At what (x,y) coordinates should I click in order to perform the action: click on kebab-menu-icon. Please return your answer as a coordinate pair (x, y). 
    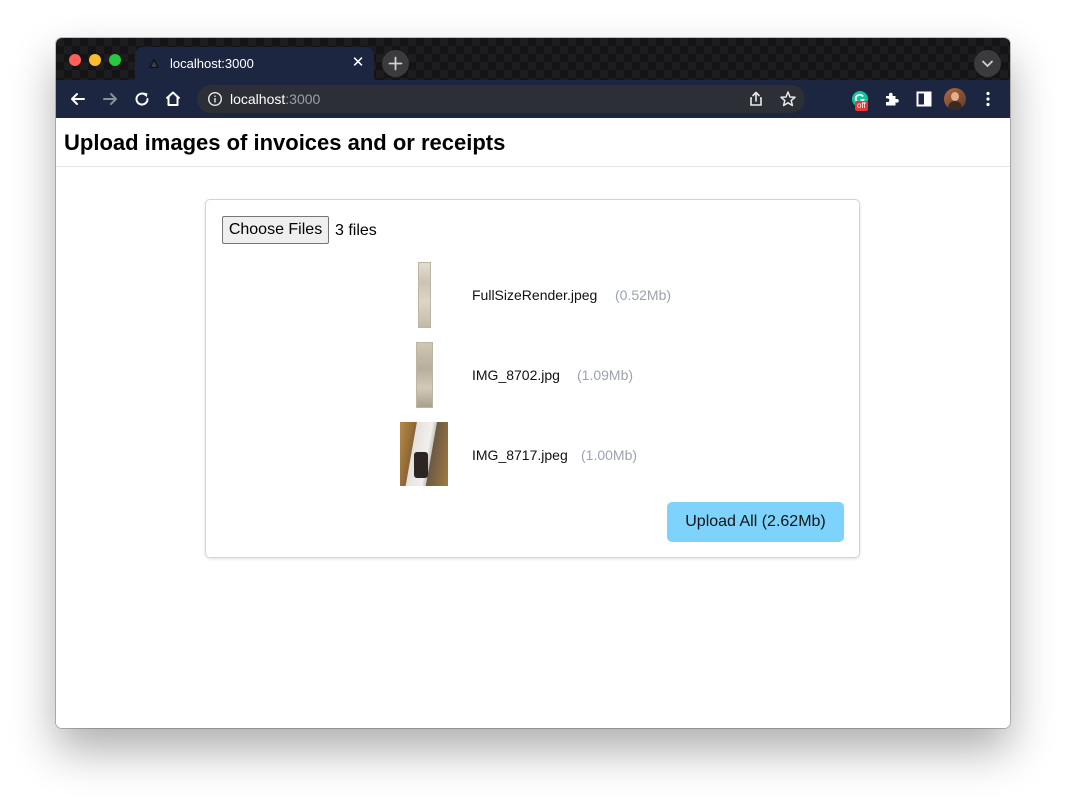
    Looking at the image, I should click on (988, 99).